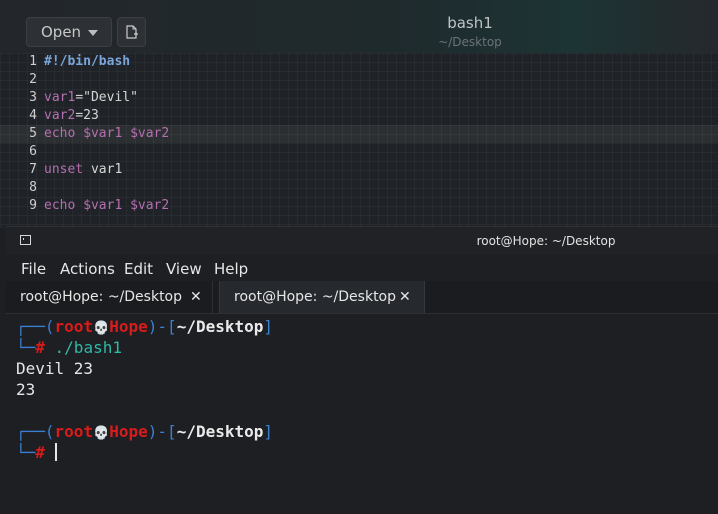 This screenshot has width=718, height=514. Describe the element at coordinates (359, 134) in the screenshot. I see `code-line-current: 5 echo $var1 $var2` at that location.